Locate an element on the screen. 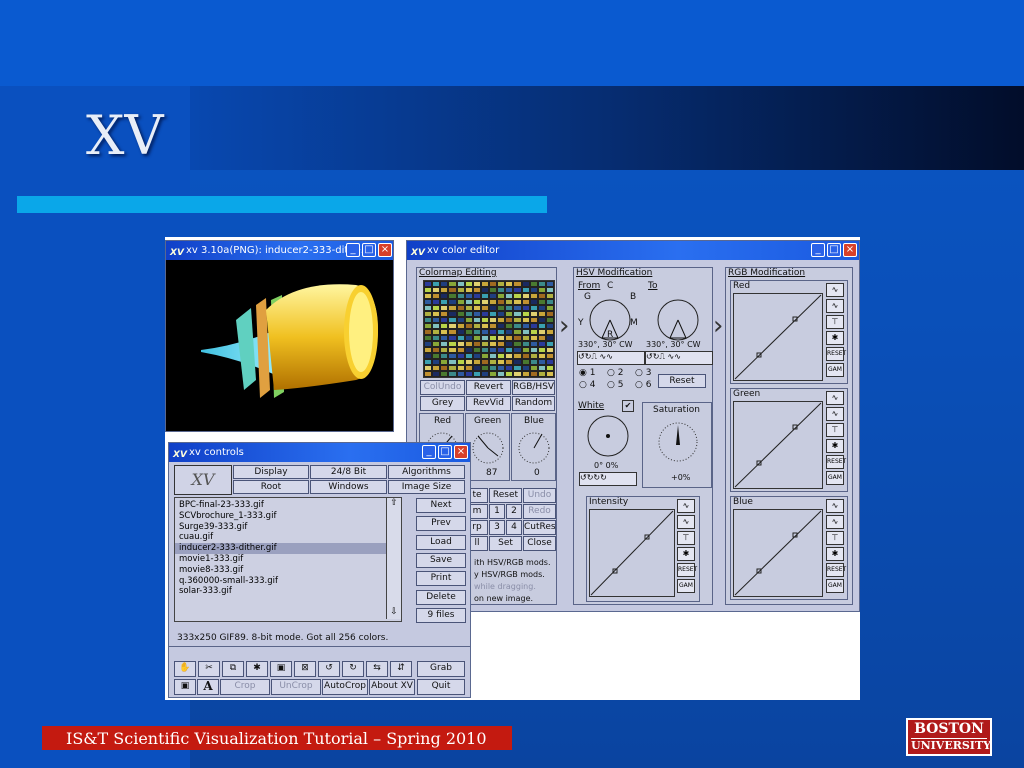 The image size is (1024, 768). menu-image-size-button: Image Size is located at coordinates (426, 487).